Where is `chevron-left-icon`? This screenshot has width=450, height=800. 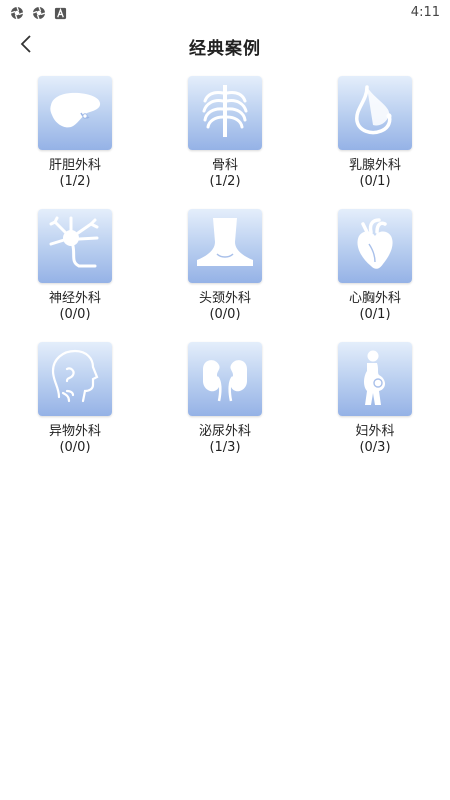 chevron-left-icon is located at coordinates (26, 46).